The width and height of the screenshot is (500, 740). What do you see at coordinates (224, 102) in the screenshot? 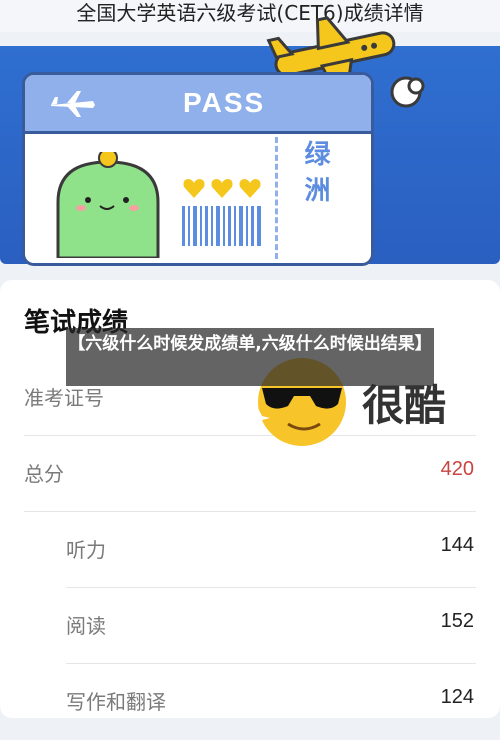
I see `pass-label: PASS` at bounding box center [224, 102].